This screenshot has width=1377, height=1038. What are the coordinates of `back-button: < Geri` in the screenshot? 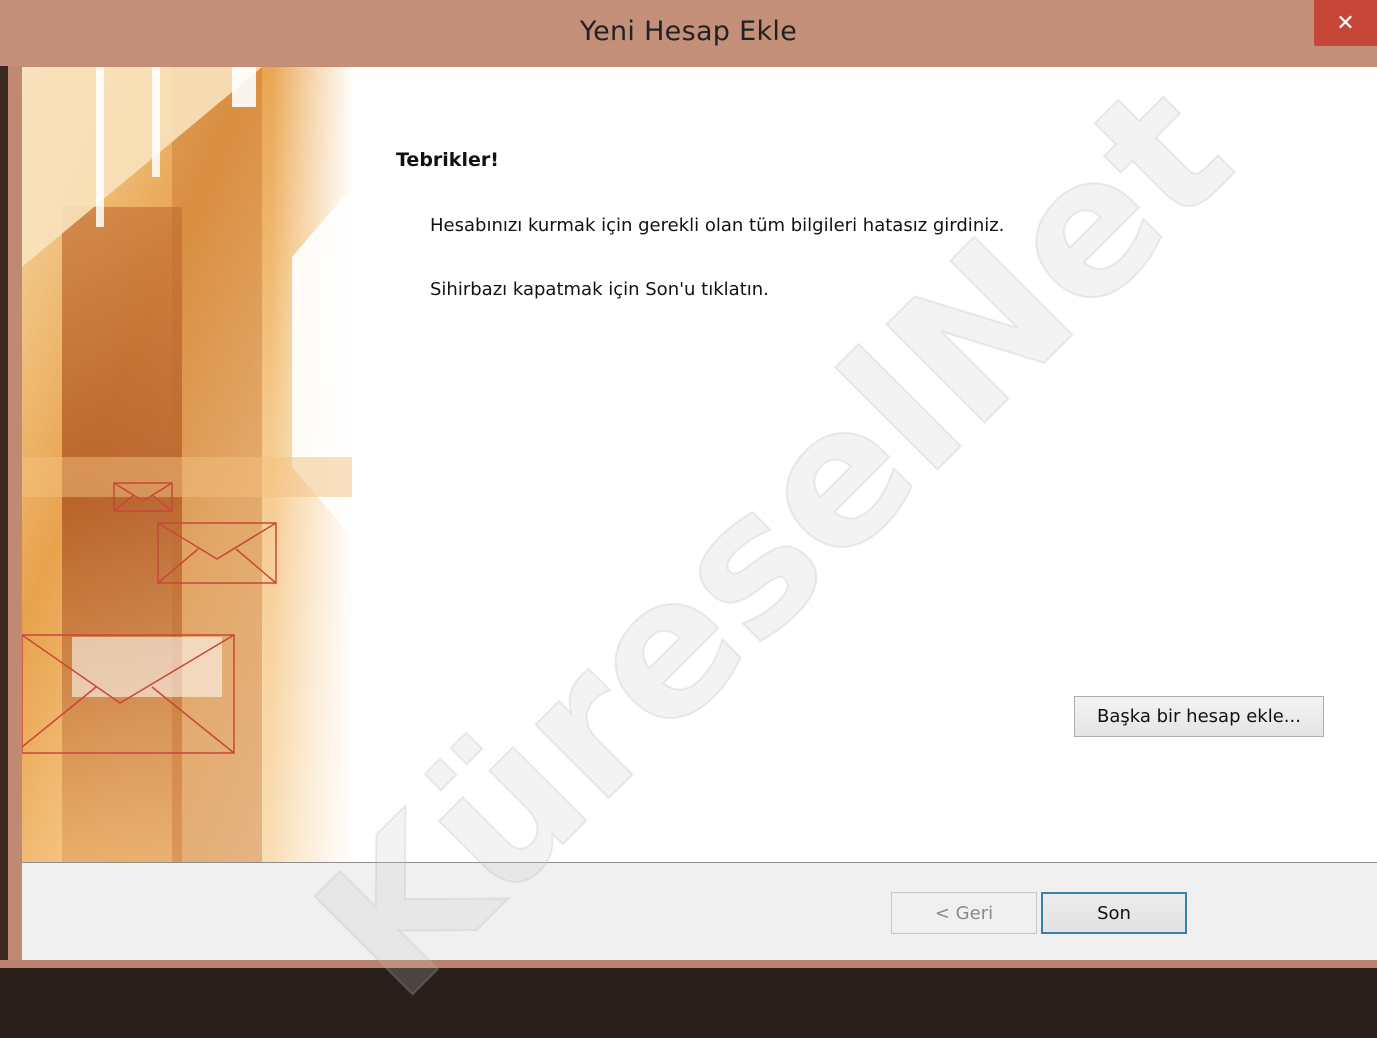 It's located at (964, 913).